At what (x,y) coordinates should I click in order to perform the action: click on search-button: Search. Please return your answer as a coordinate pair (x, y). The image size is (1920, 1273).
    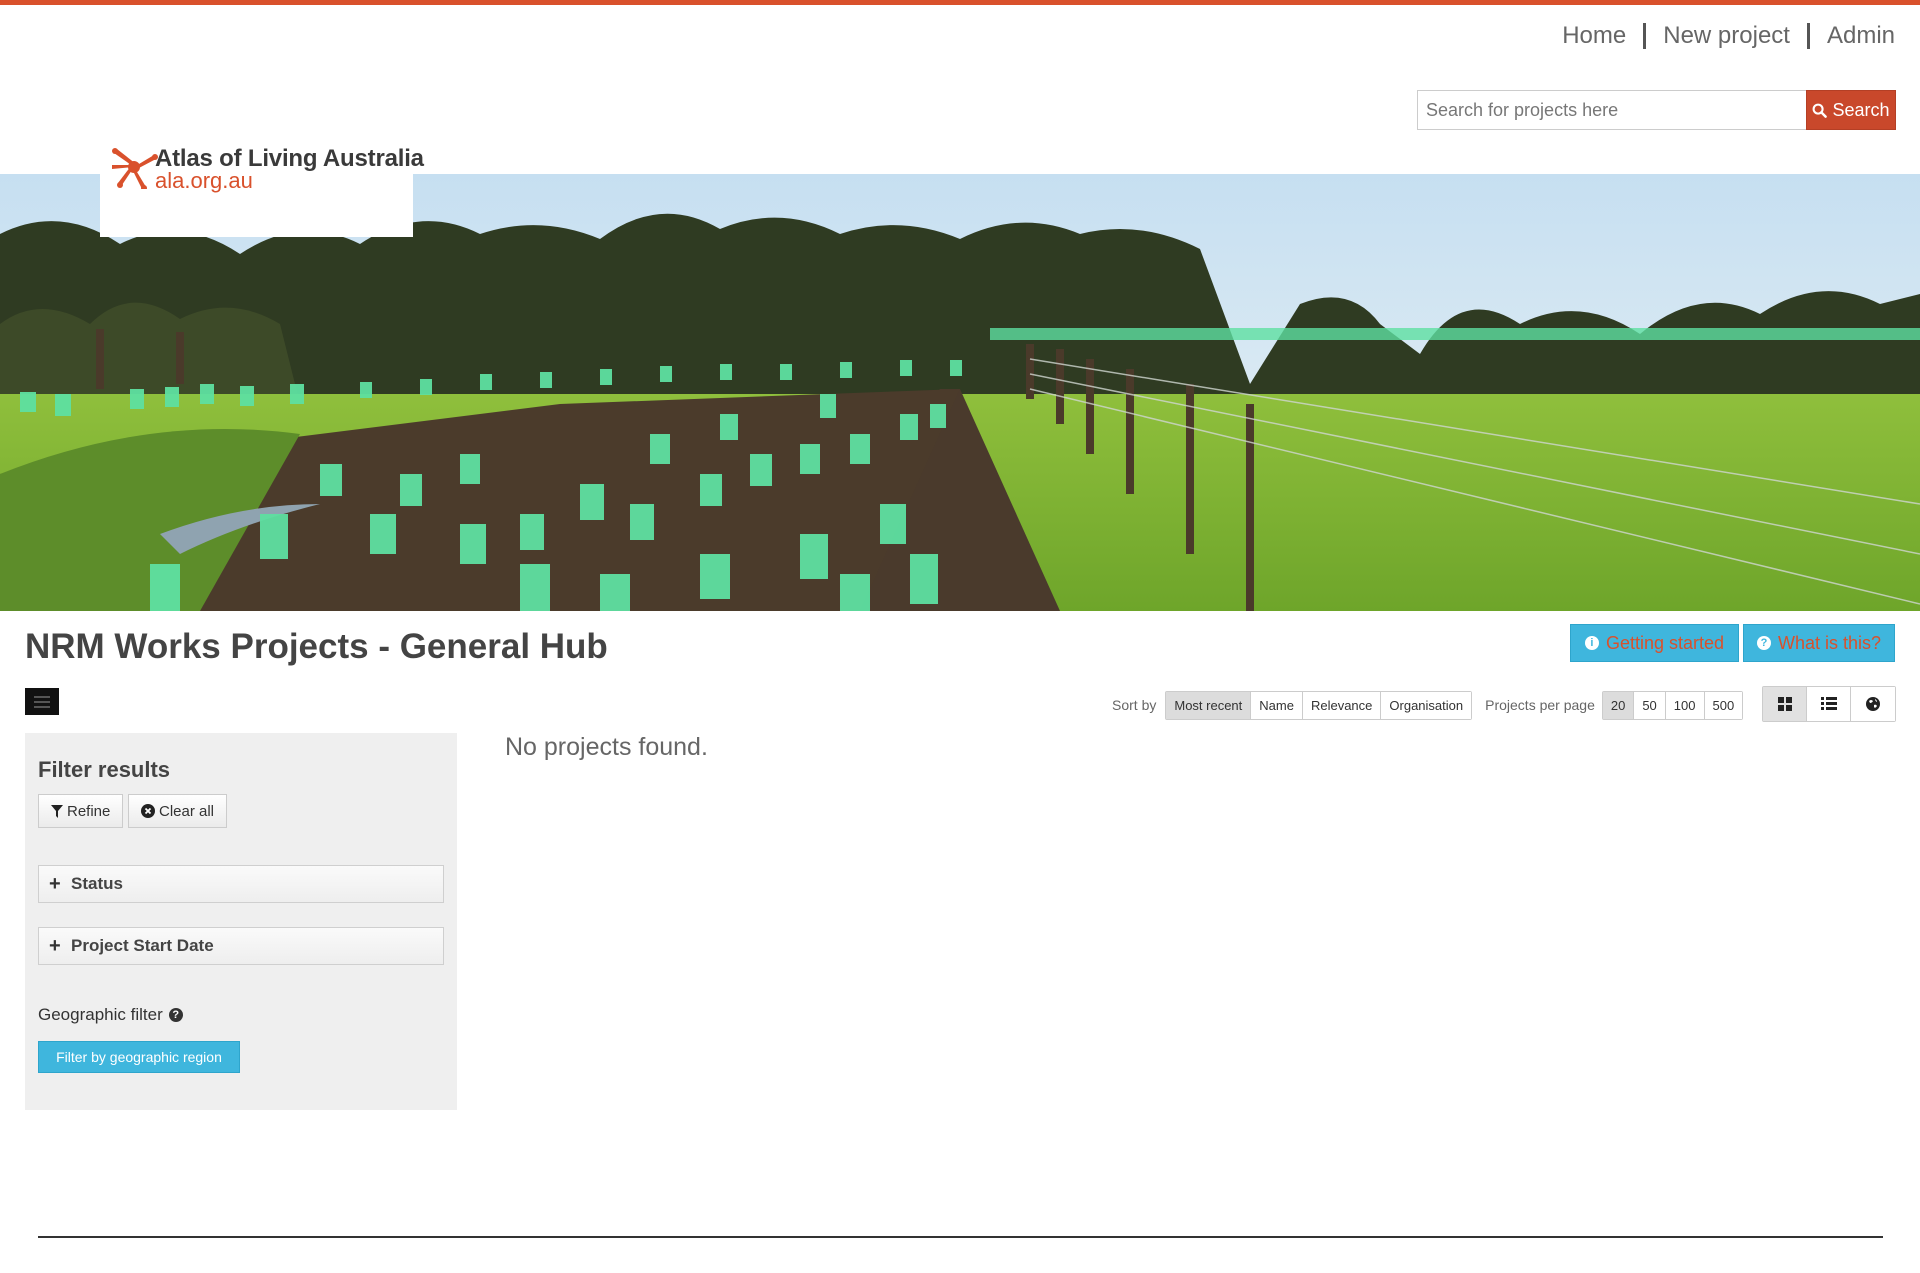
    Looking at the image, I should click on (1851, 110).